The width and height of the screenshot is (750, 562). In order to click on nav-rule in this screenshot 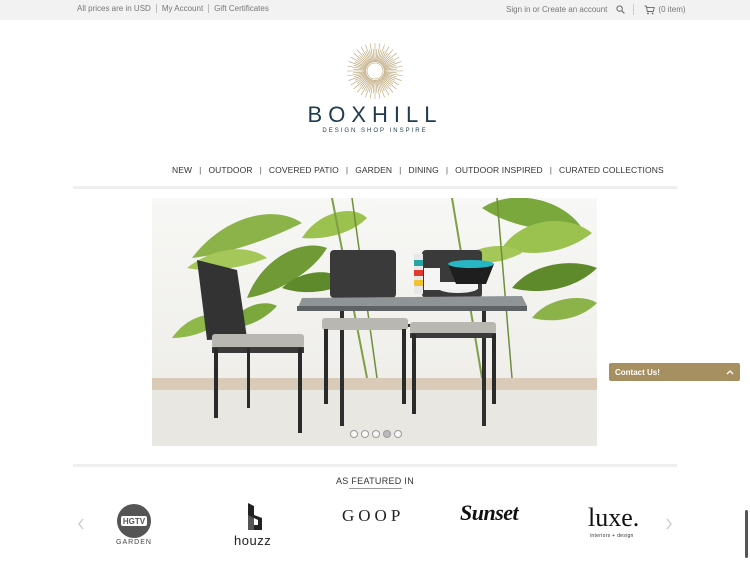, I will do `click(375, 187)`.